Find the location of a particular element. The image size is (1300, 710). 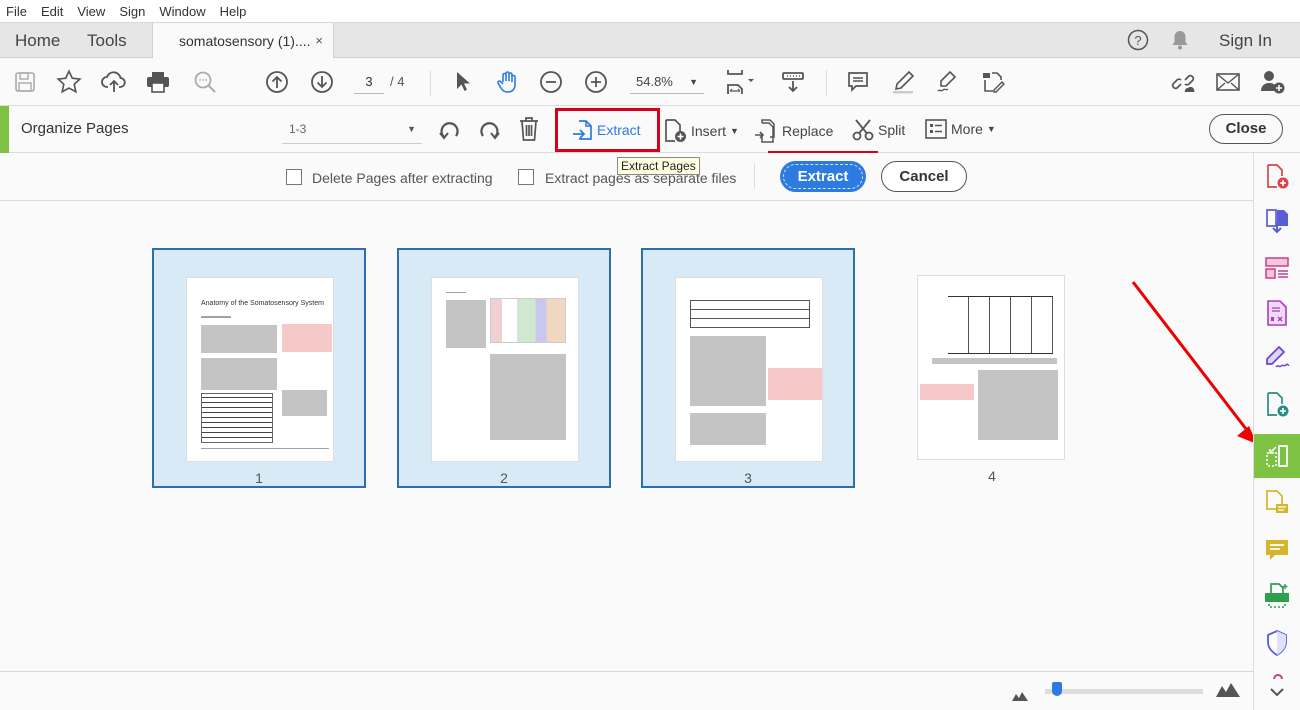

tab-home: Home is located at coordinates (37, 41).